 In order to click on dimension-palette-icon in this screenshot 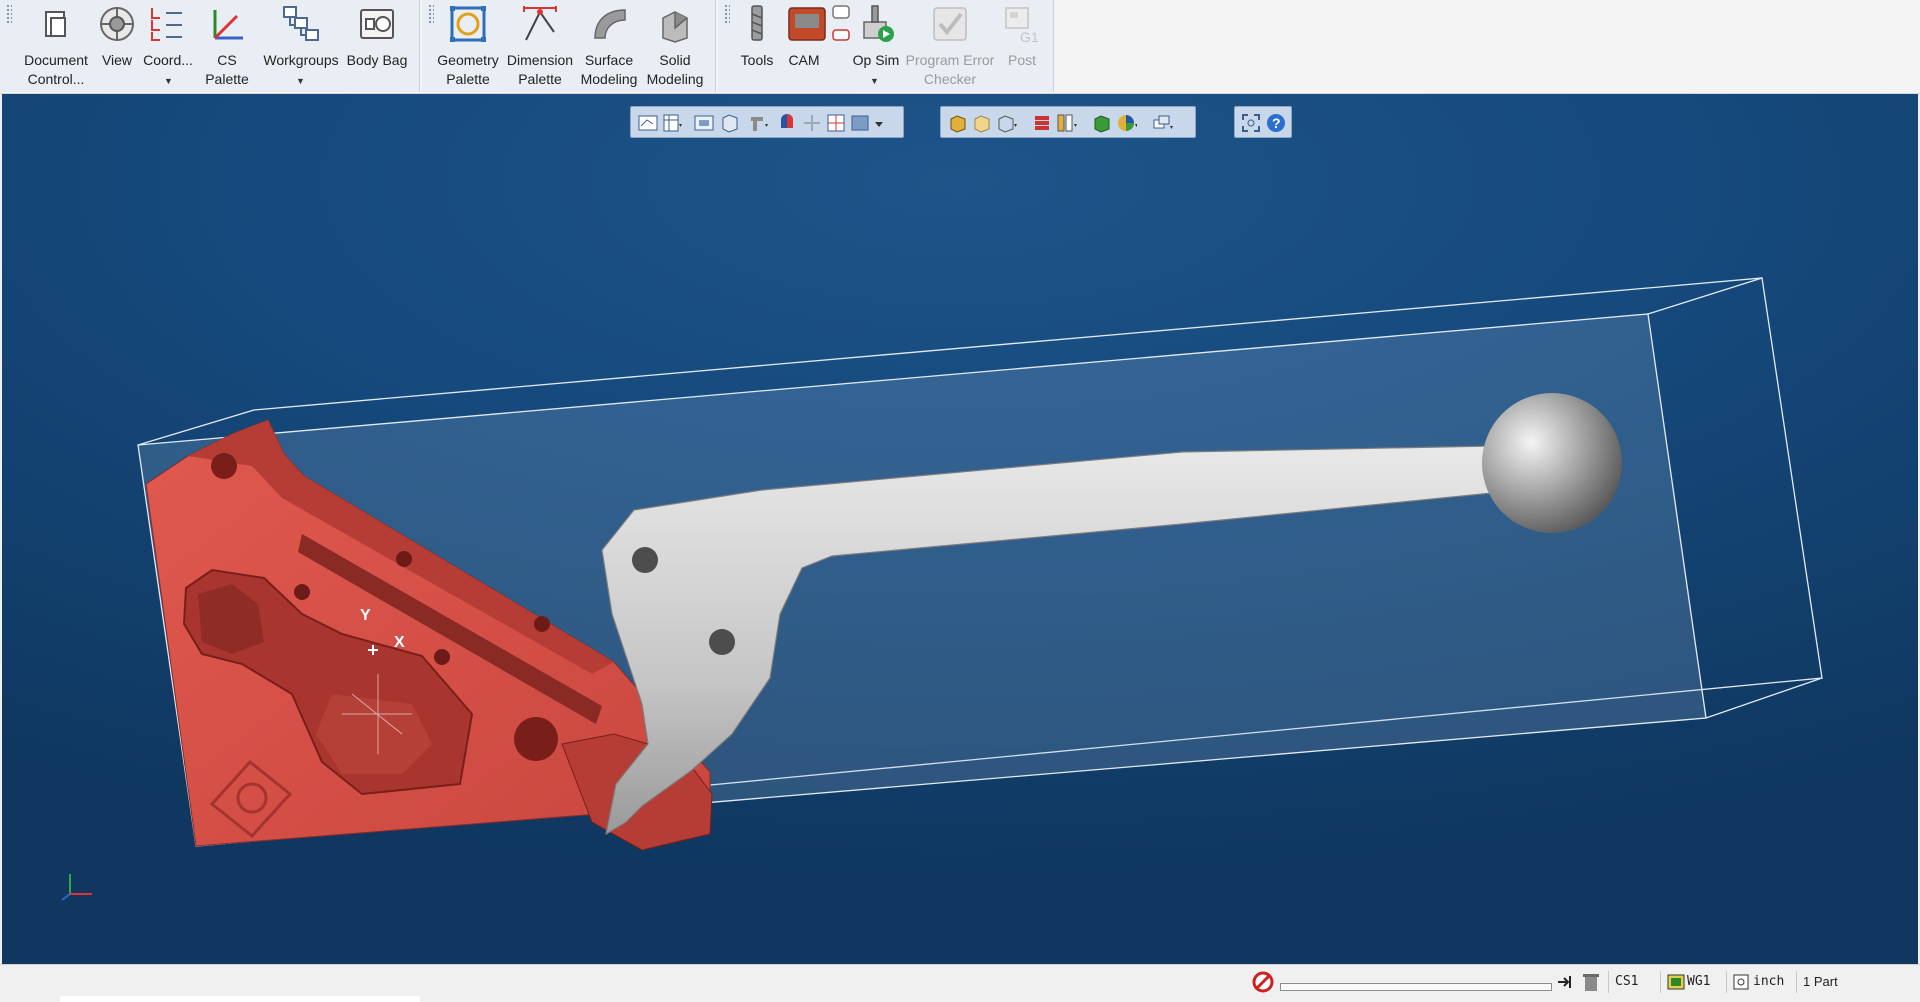, I will do `click(540, 23)`.